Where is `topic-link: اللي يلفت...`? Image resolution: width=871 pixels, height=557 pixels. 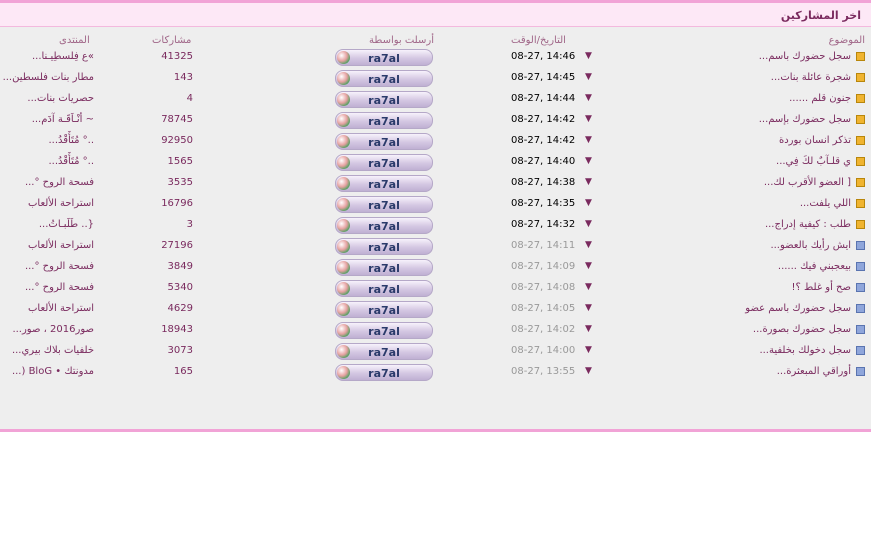 topic-link: اللي يلفت... is located at coordinates (825, 203).